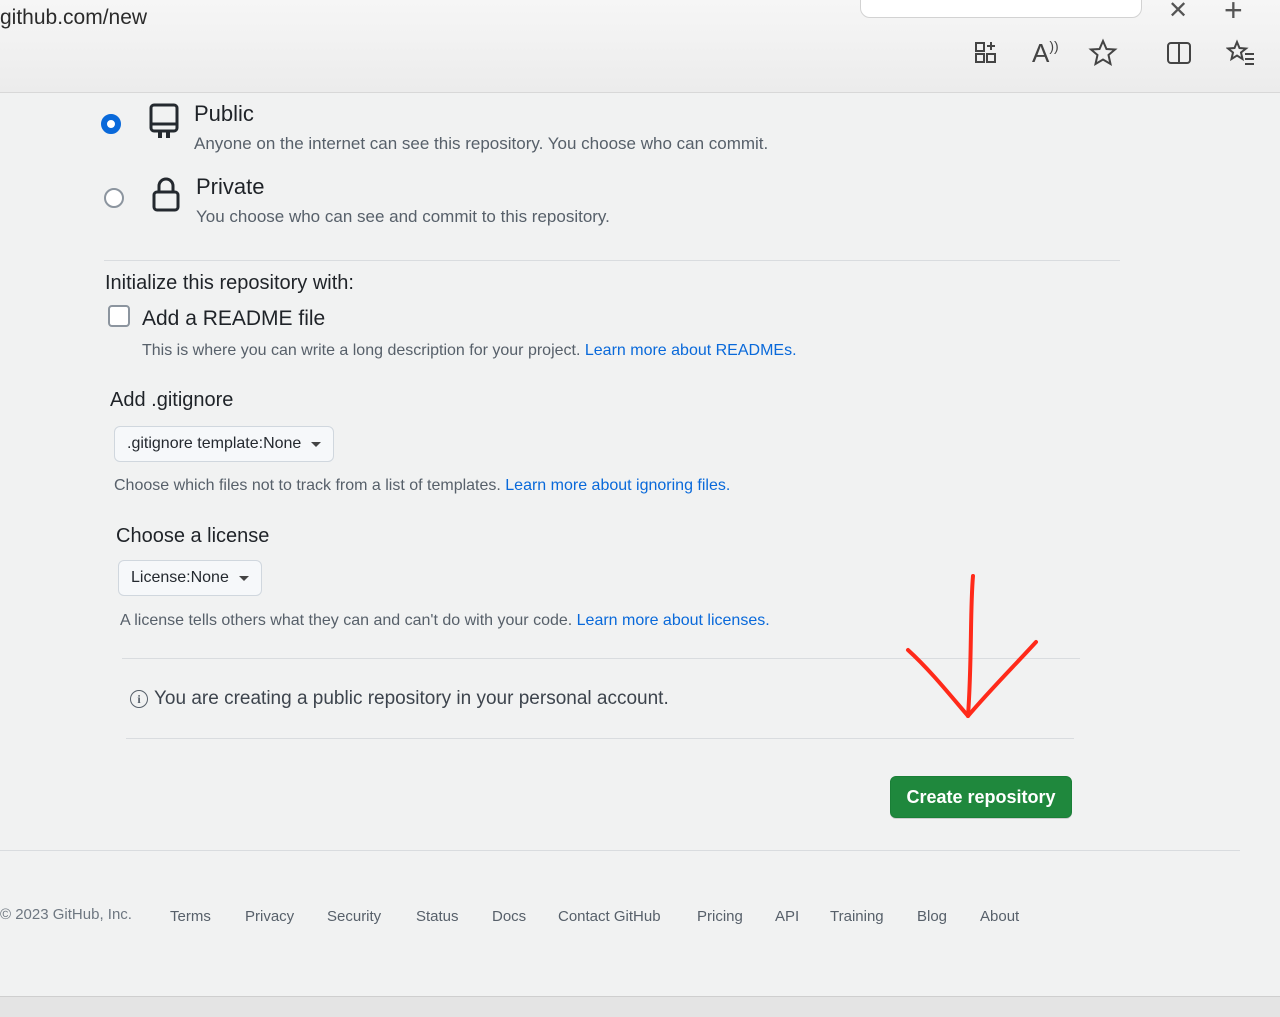  What do you see at coordinates (987, 53) in the screenshot?
I see `app-available-icon` at bounding box center [987, 53].